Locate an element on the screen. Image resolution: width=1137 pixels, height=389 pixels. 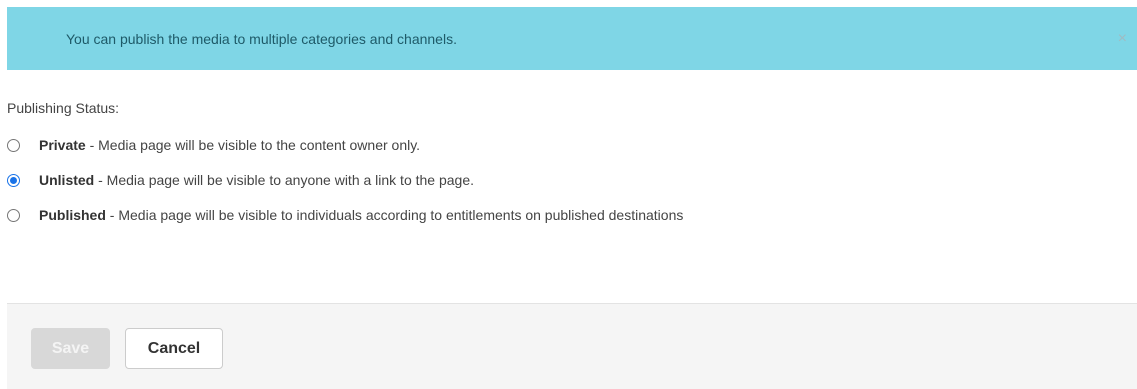
option-name-unlisted: Unlisted is located at coordinates (67, 180).